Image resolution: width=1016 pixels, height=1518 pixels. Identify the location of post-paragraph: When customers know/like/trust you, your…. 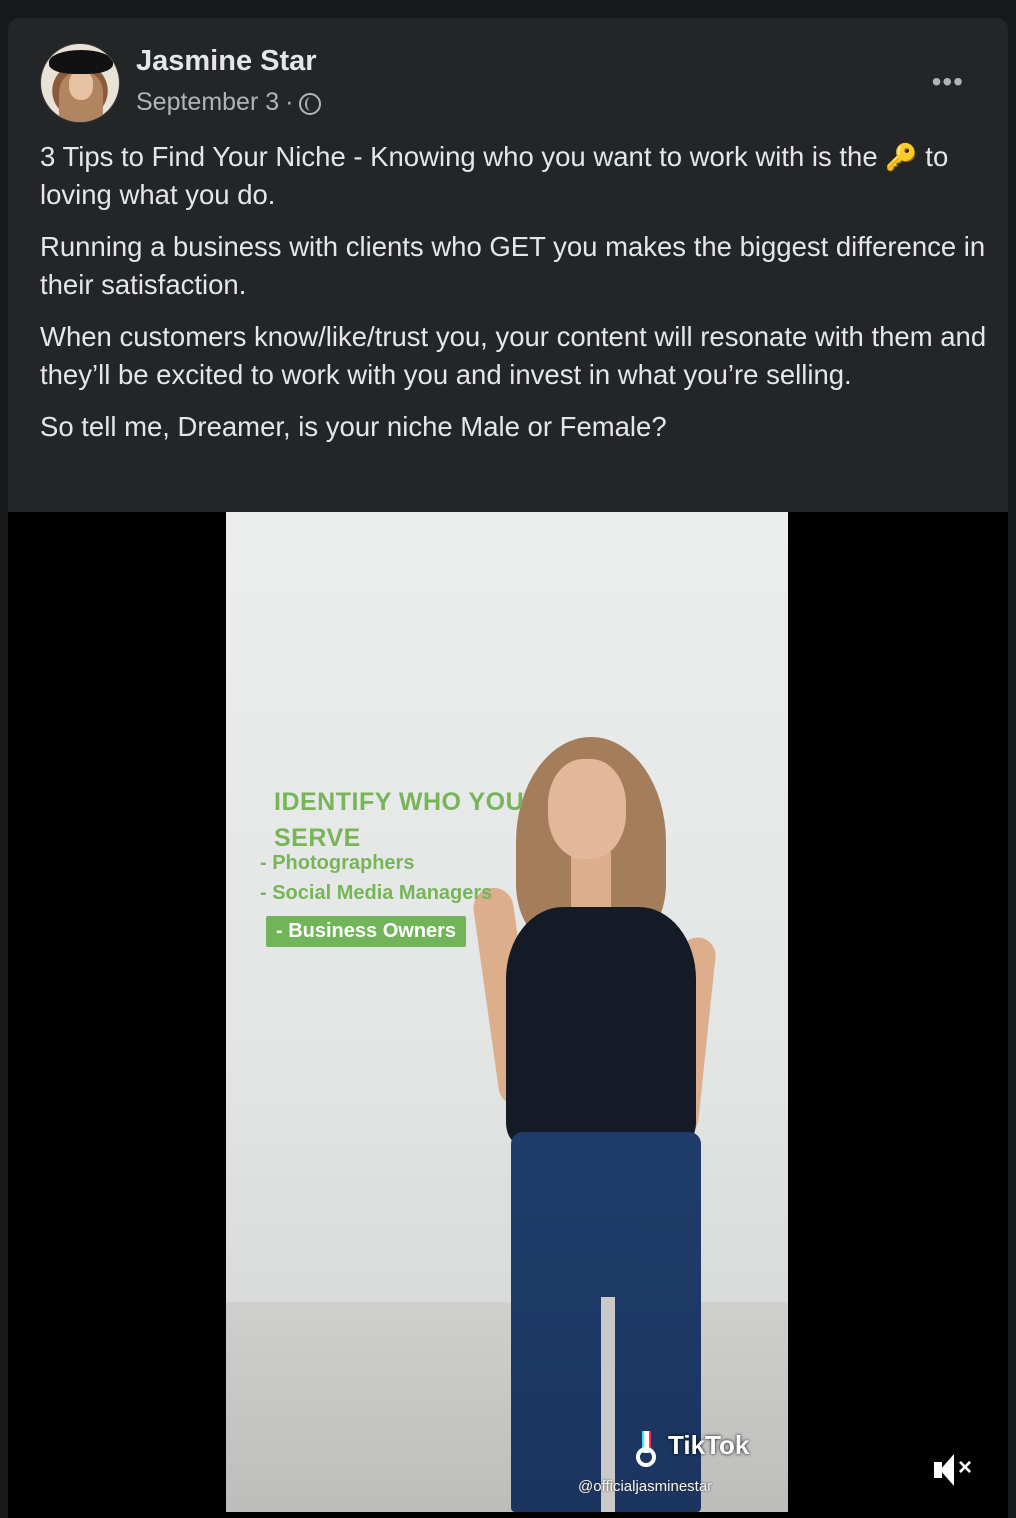
(513, 355).